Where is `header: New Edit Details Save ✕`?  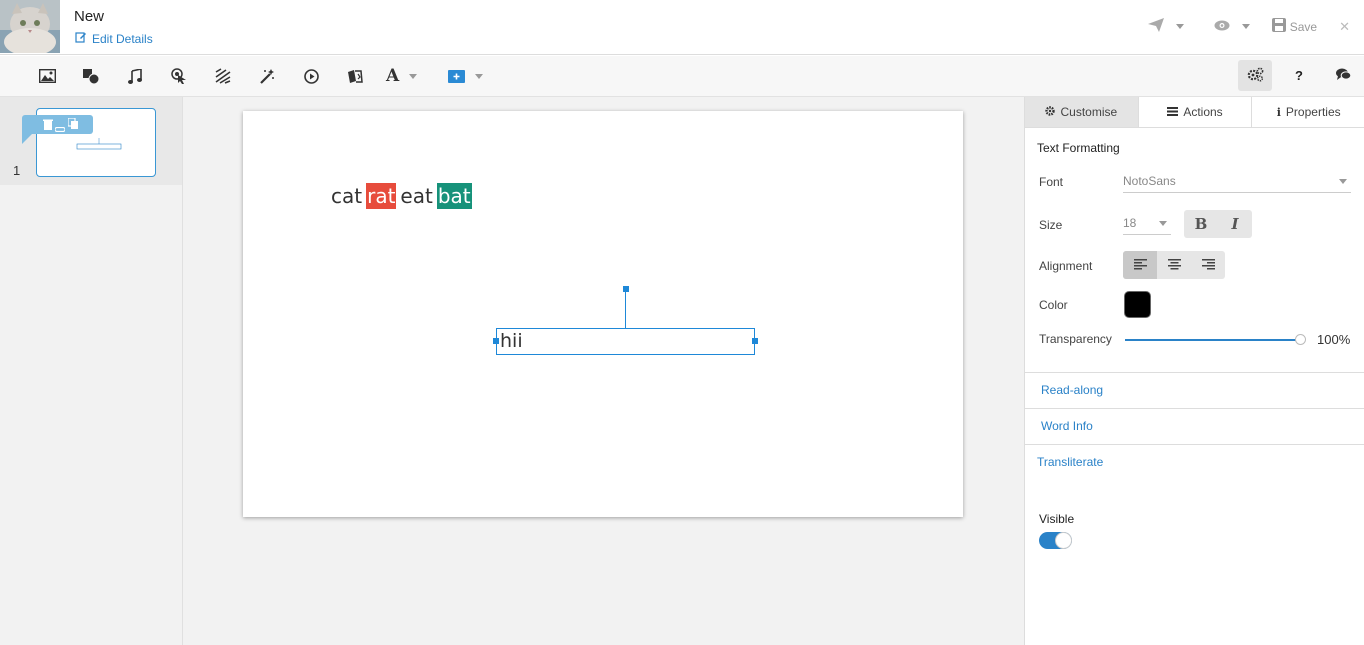 header: New Edit Details Save ✕ is located at coordinates (682, 27).